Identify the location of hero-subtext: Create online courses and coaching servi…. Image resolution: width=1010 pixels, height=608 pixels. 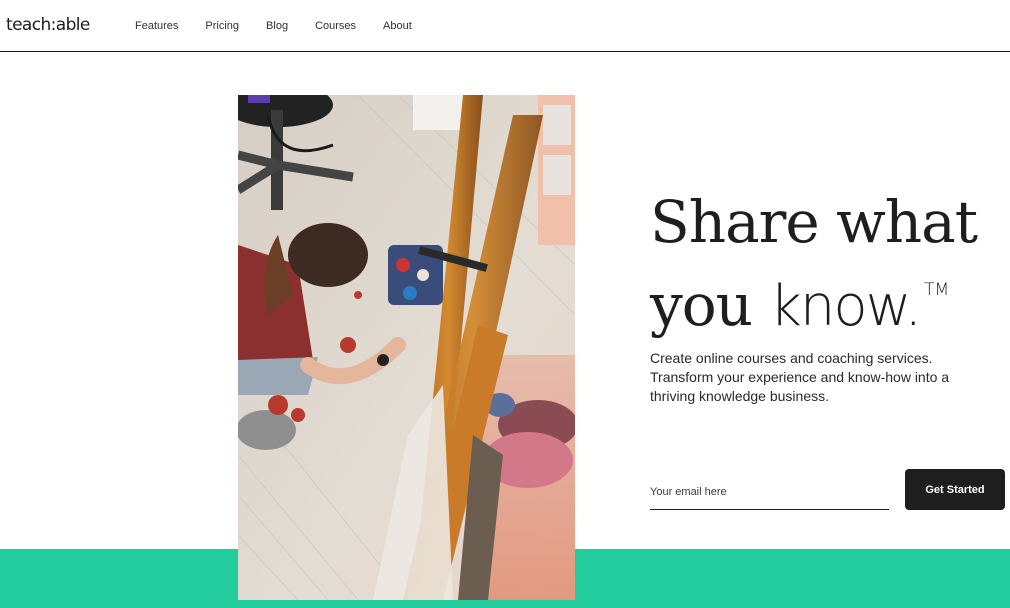
(800, 377).